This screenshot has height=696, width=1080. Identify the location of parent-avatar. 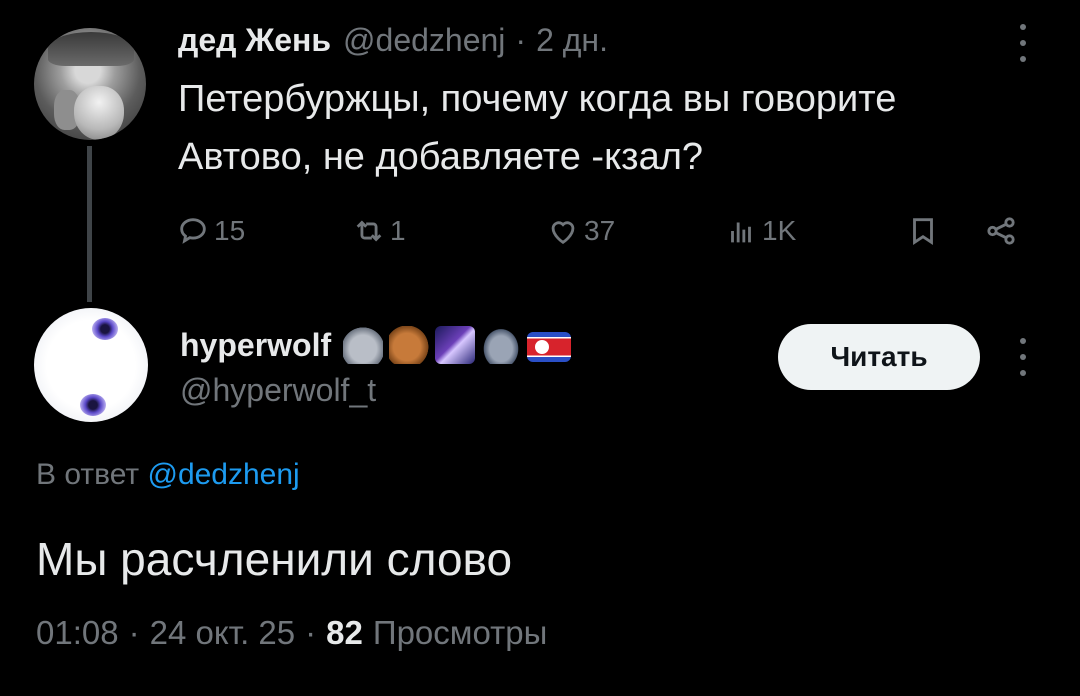
(90, 84).